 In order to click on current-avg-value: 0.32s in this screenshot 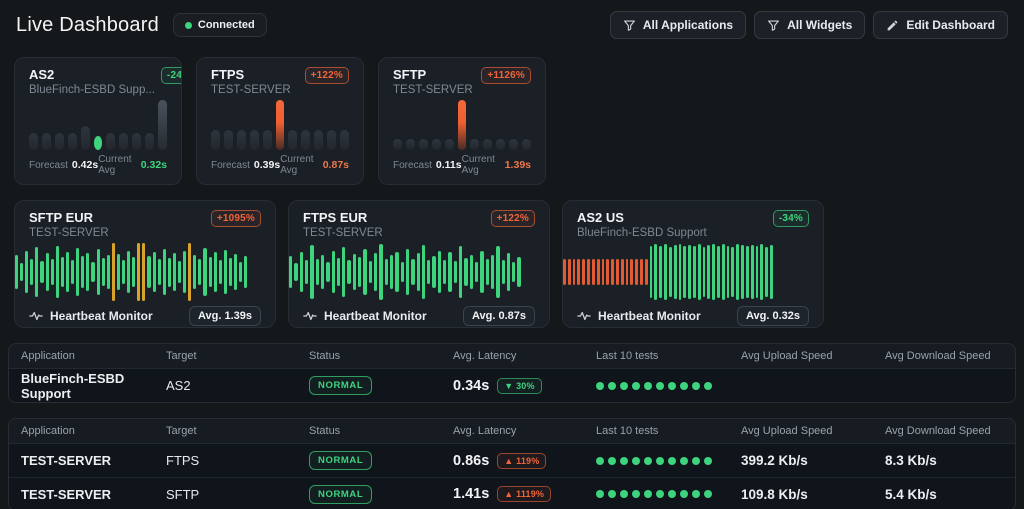, I will do `click(153, 165)`.